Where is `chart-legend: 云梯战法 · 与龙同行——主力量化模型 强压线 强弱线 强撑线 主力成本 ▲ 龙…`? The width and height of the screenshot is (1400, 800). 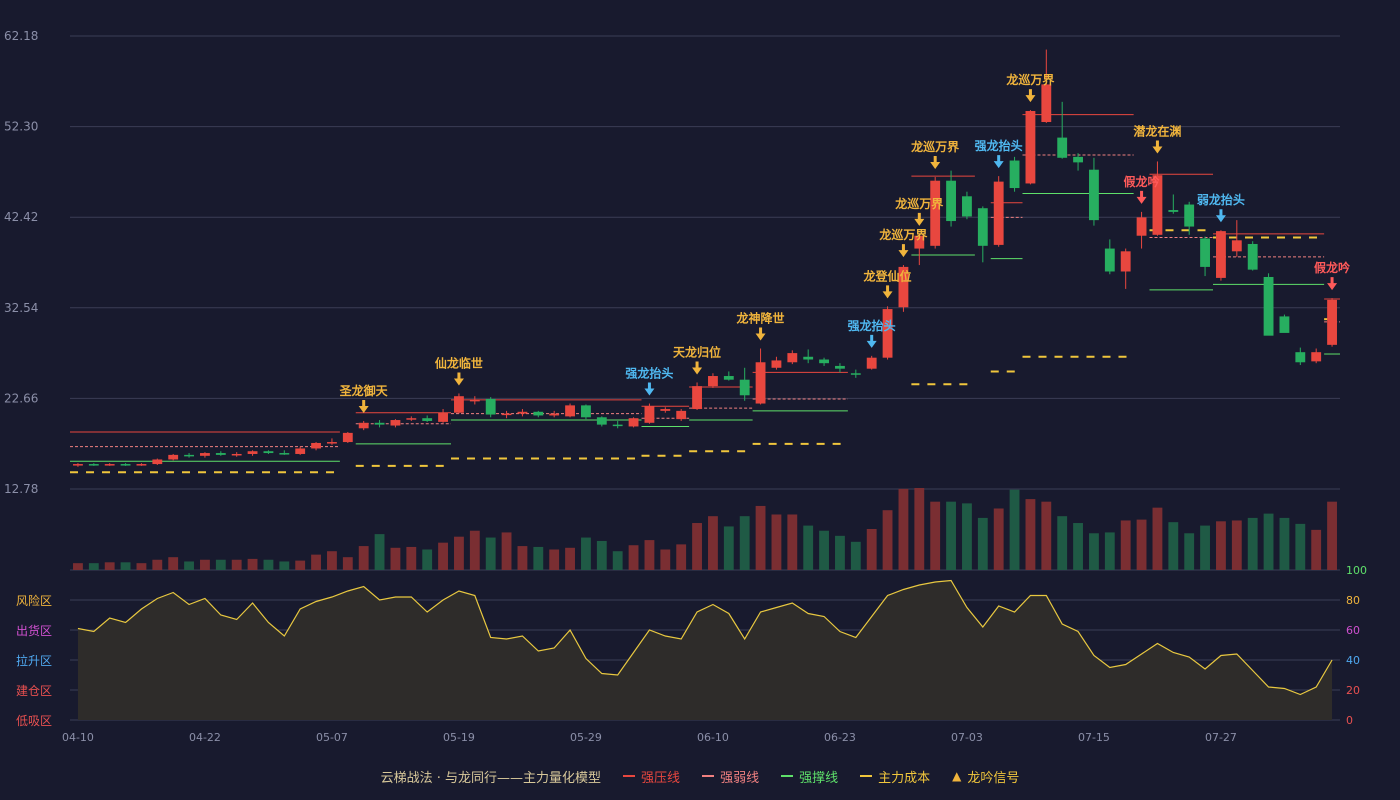
chart-legend: 云梯战法 · 与龙同行——主力量化模型 强压线 强弱线 强撑线 主力成本 ▲ 龙… is located at coordinates (700, 776).